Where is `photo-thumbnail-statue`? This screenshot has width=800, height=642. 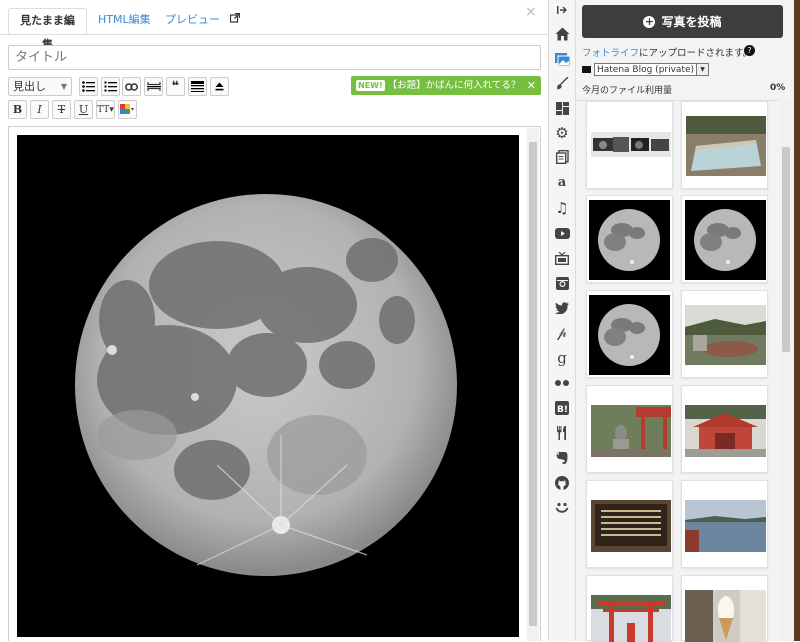 photo-thumbnail-statue is located at coordinates (631, 431).